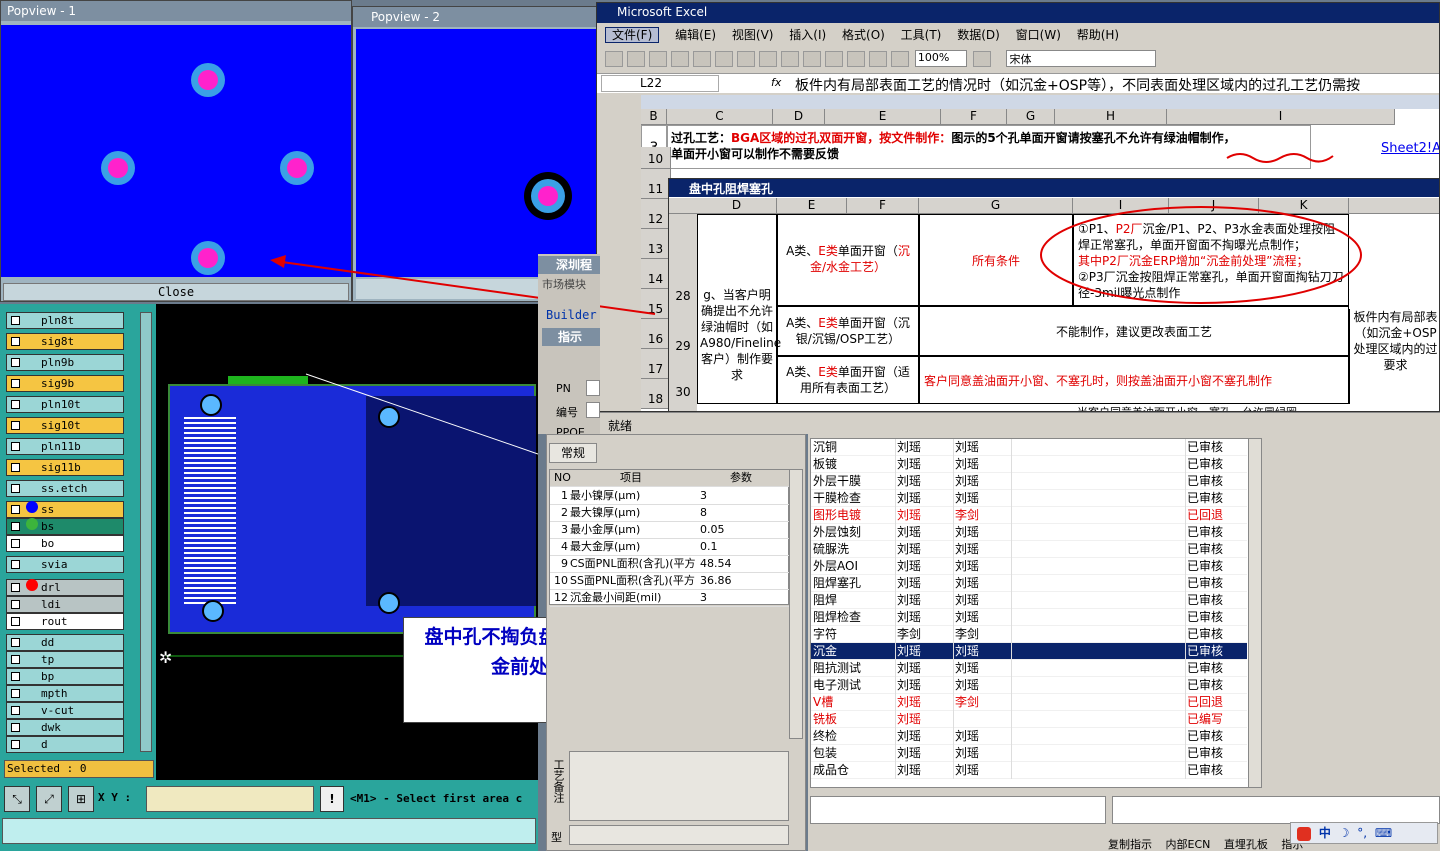 The width and height of the screenshot is (1440, 851). Describe the element at coordinates (768, 58) in the screenshot. I see `copy-icon` at that location.